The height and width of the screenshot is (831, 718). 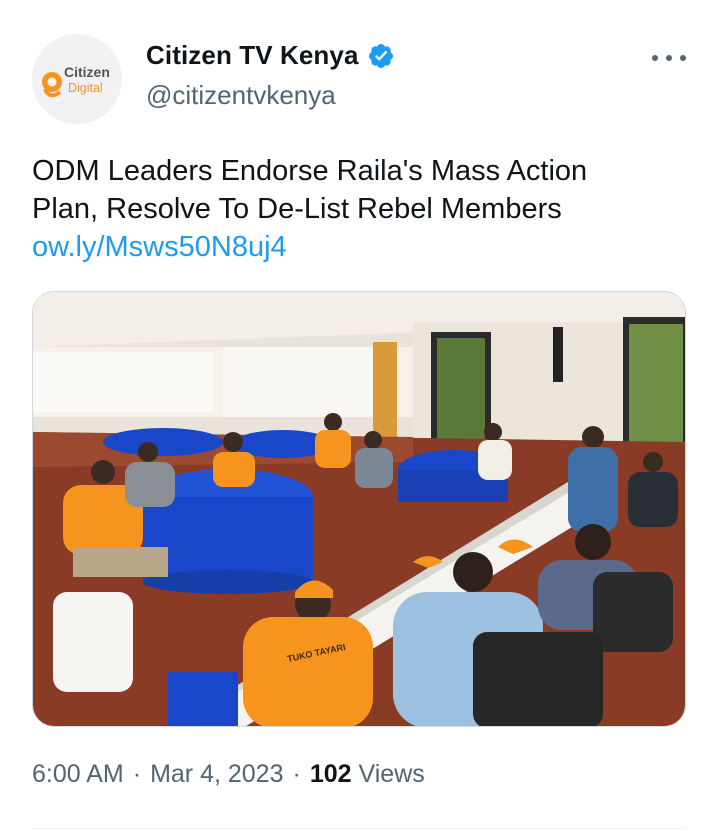 What do you see at coordinates (87, 72) in the screenshot?
I see `svg-text: Citizen` at bounding box center [87, 72].